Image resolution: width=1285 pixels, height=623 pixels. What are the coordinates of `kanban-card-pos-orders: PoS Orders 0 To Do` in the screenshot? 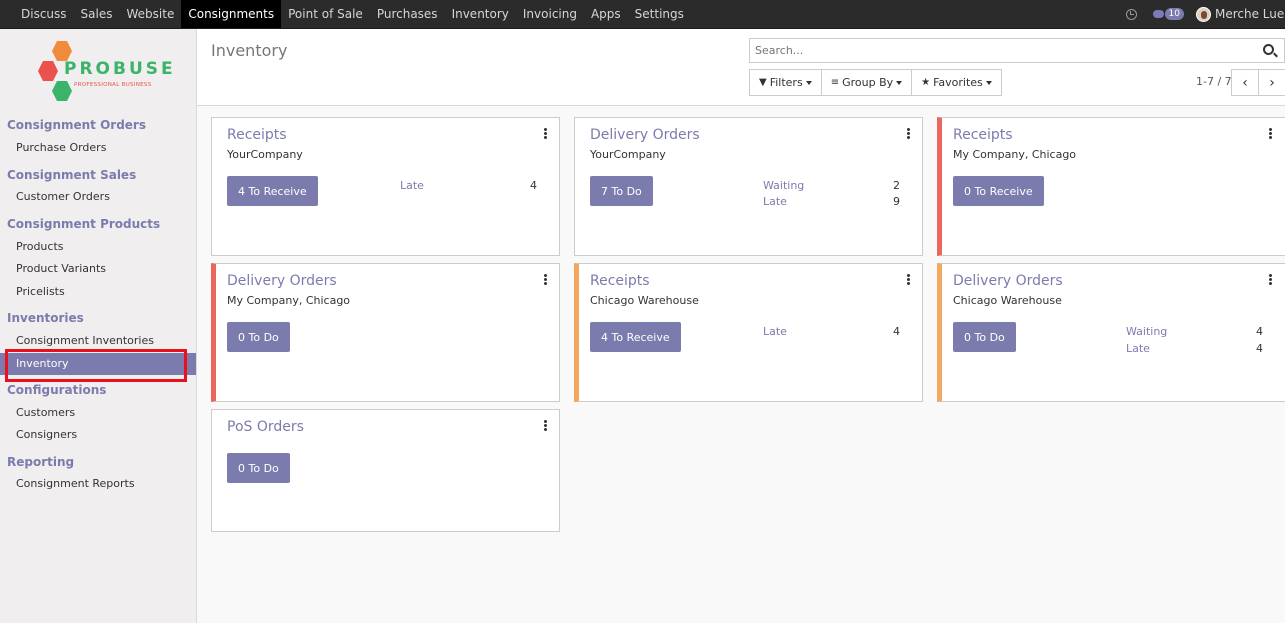 It's located at (385, 470).